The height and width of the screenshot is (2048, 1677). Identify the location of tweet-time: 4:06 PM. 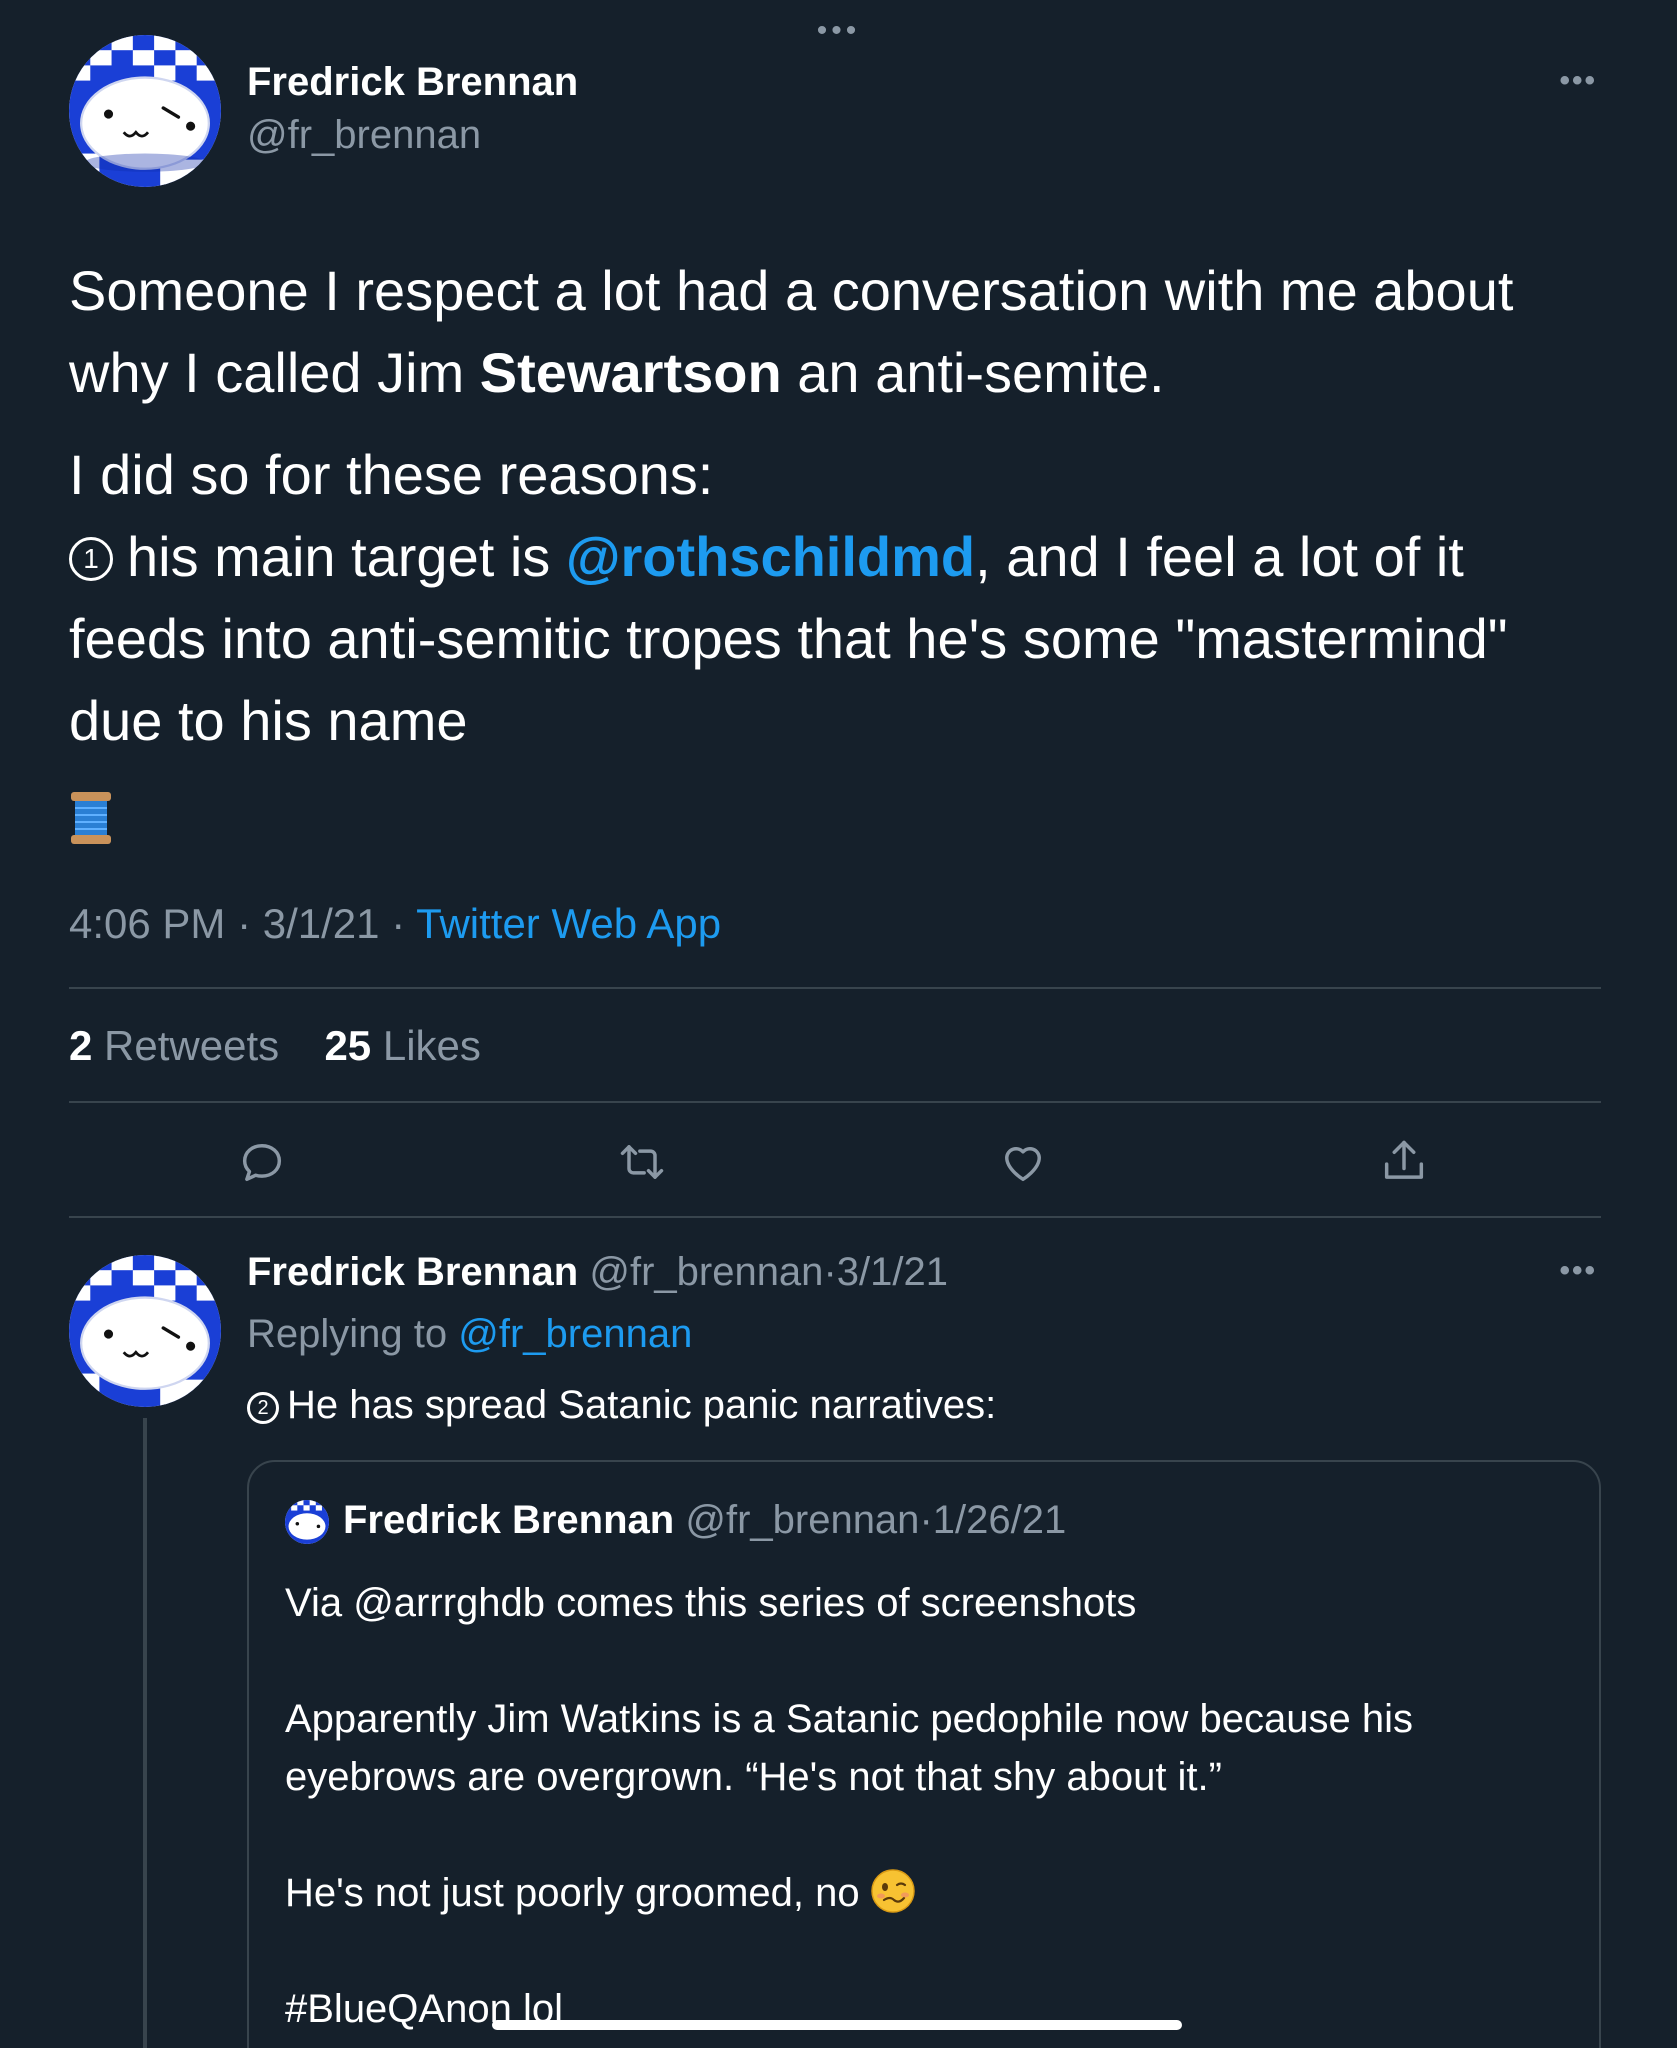
(147, 923).